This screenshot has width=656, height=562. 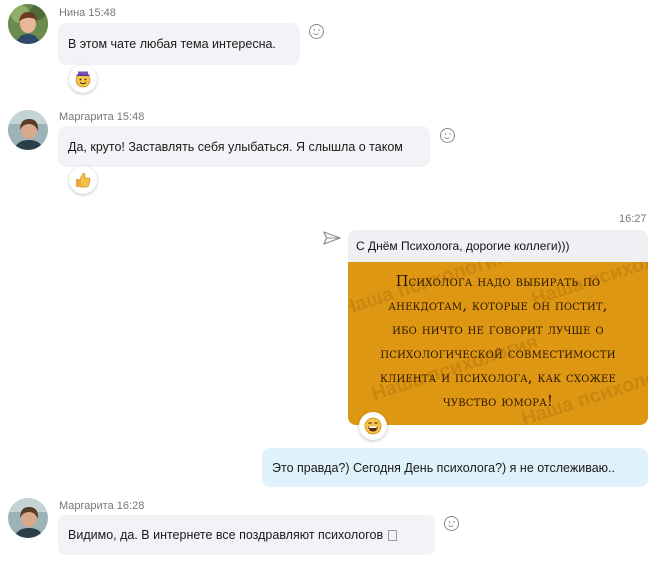 I want to click on message-text: В этом чате любая тема интересна., so click(x=172, y=44).